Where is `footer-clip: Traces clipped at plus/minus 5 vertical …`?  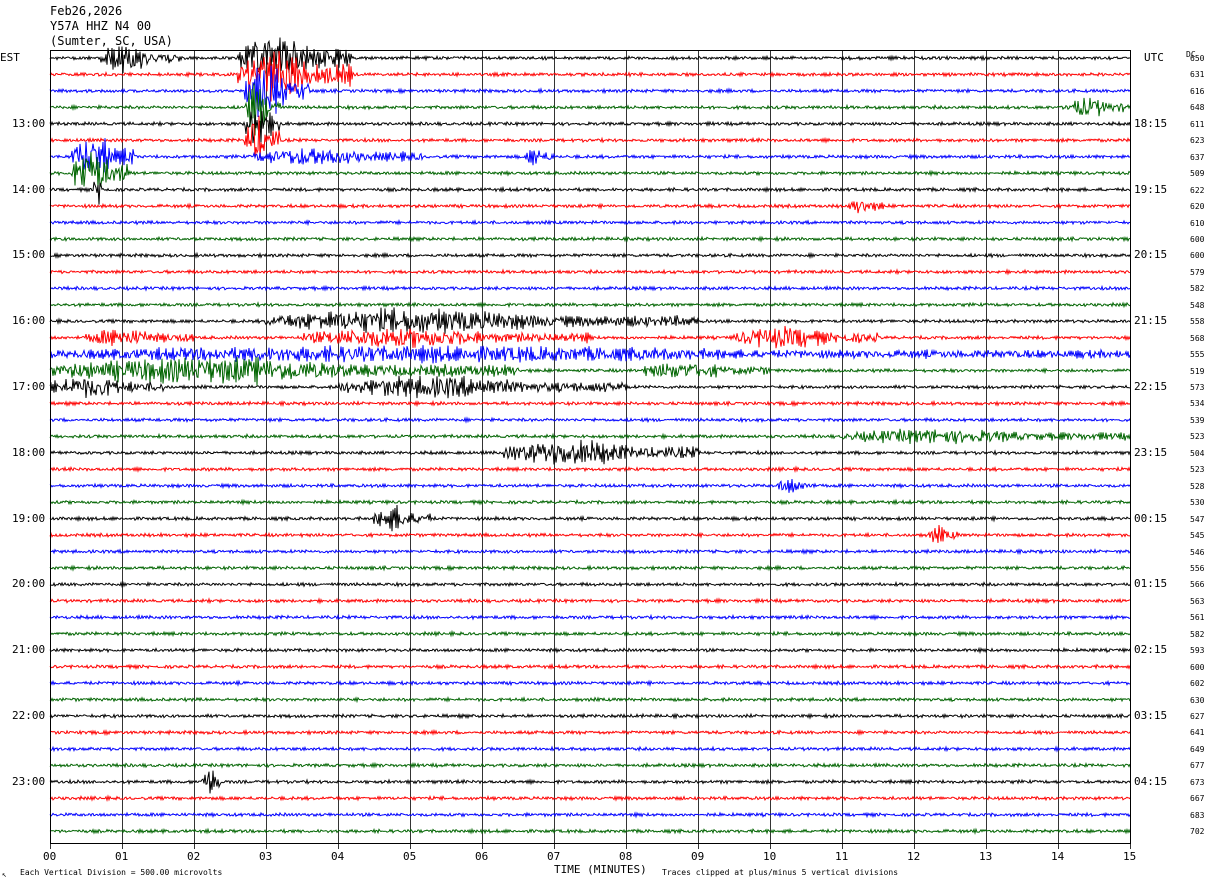 footer-clip: Traces clipped at plus/minus 5 vertical … is located at coordinates (780, 872).